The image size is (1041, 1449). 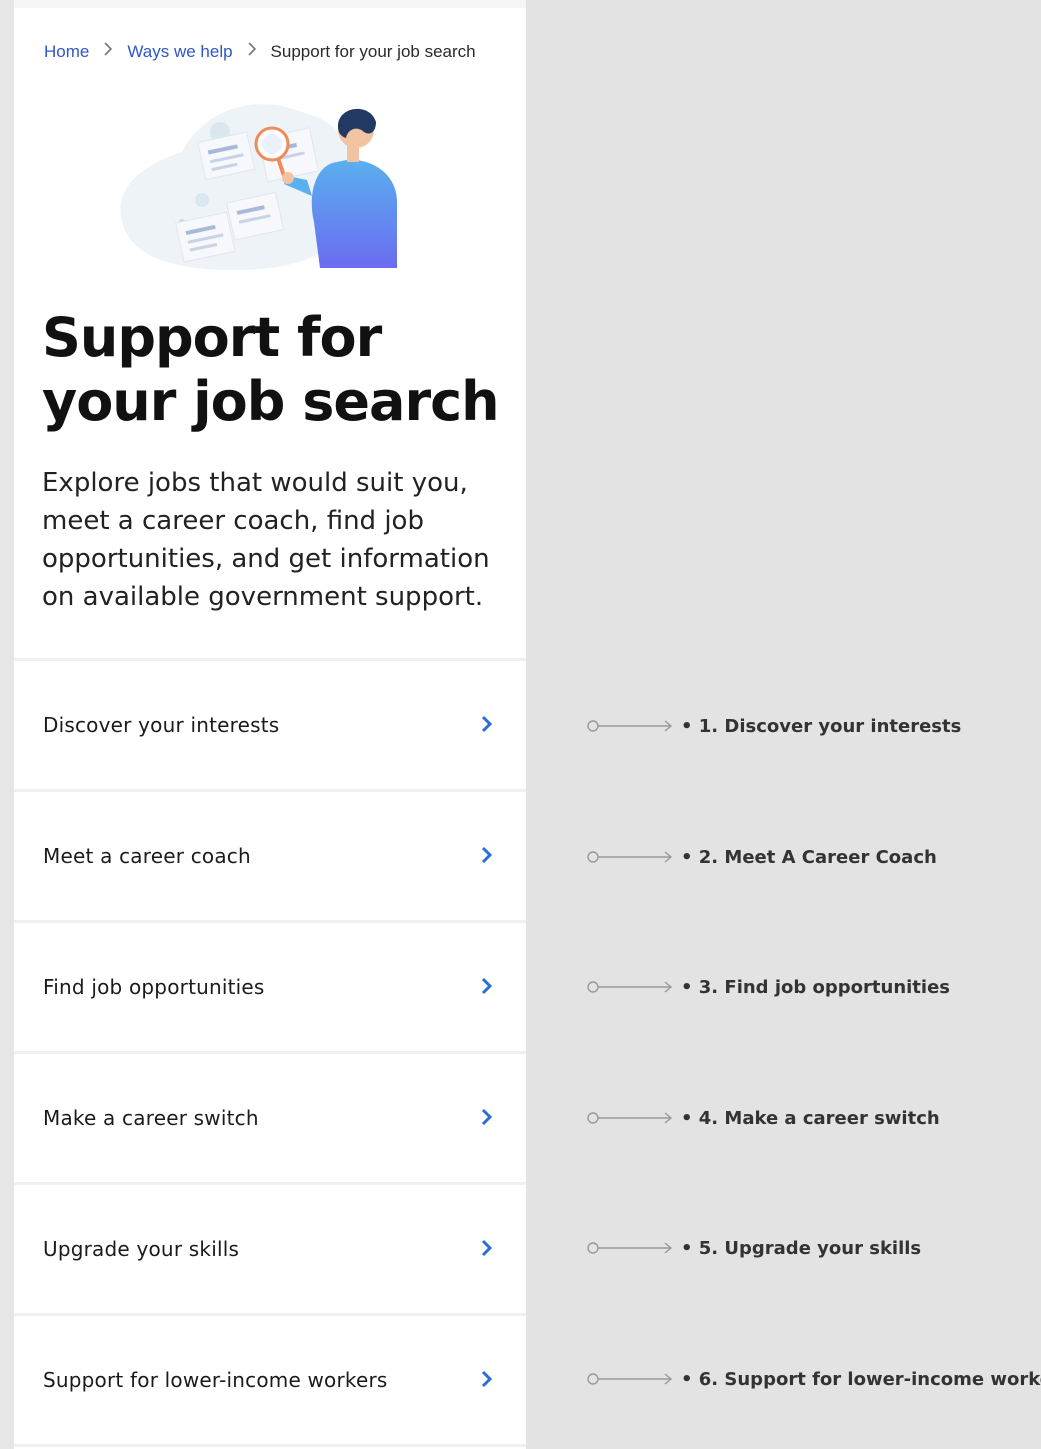 What do you see at coordinates (7, 724) in the screenshot?
I see `left-edge` at bounding box center [7, 724].